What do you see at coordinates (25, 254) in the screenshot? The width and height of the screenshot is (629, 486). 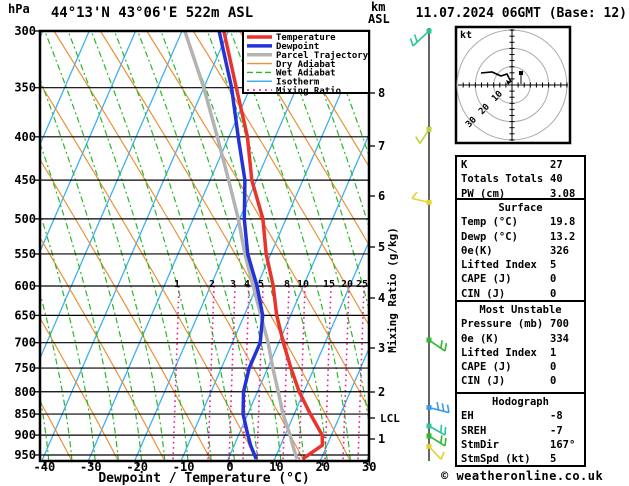 I see `pressure-tick-label: 550` at bounding box center [25, 254].